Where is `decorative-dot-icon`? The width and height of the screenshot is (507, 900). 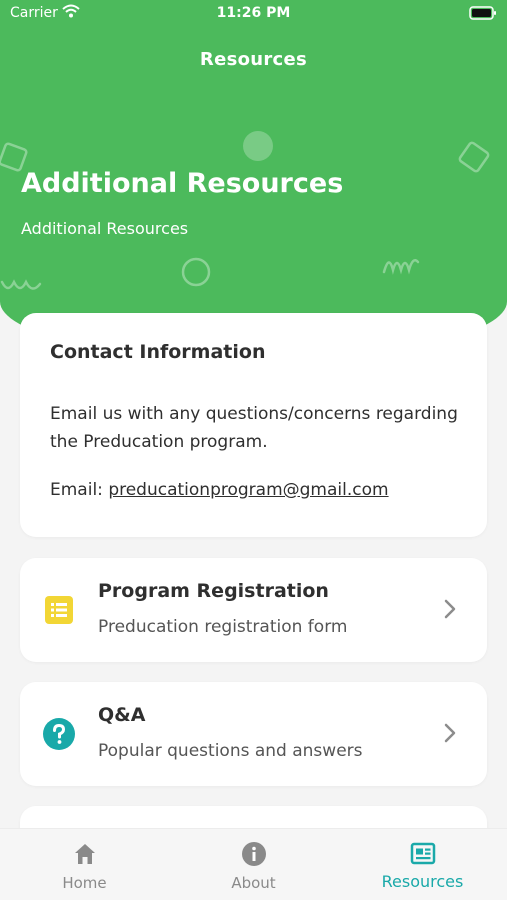 decorative-dot-icon is located at coordinates (258, 146).